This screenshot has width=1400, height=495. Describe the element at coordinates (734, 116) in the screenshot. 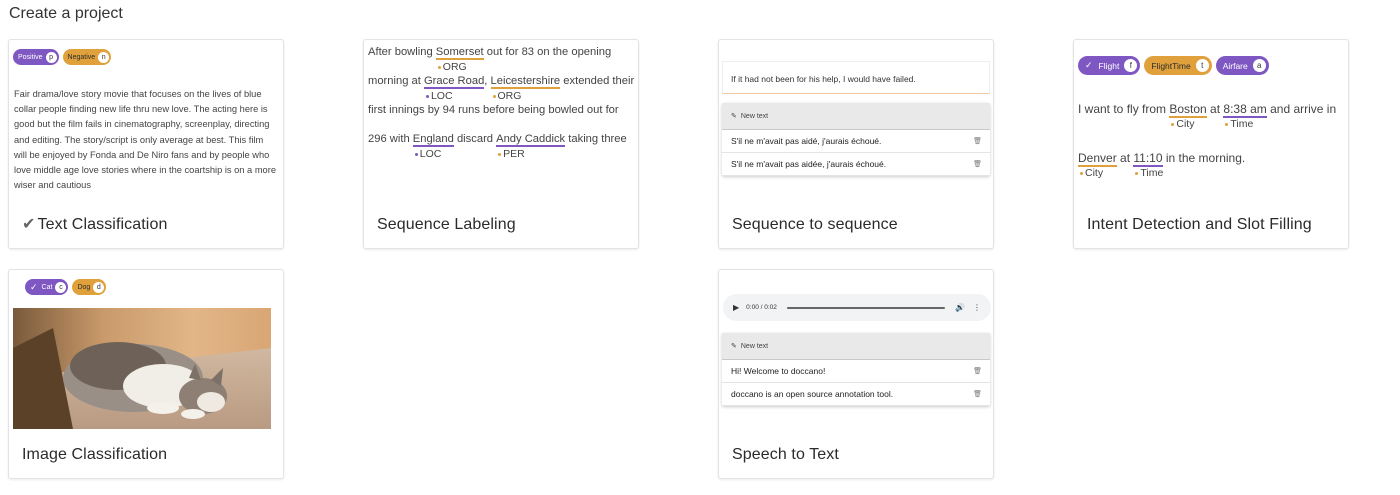

I see `pencil-icon: ✎` at that location.